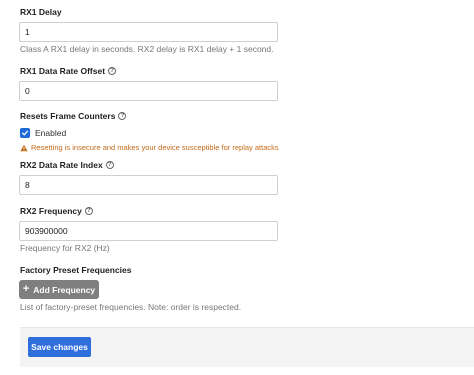 The width and height of the screenshot is (474, 375). I want to click on rx1-dr-offset-label: RX1 Data Rate Offset ?, so click(68, 71).